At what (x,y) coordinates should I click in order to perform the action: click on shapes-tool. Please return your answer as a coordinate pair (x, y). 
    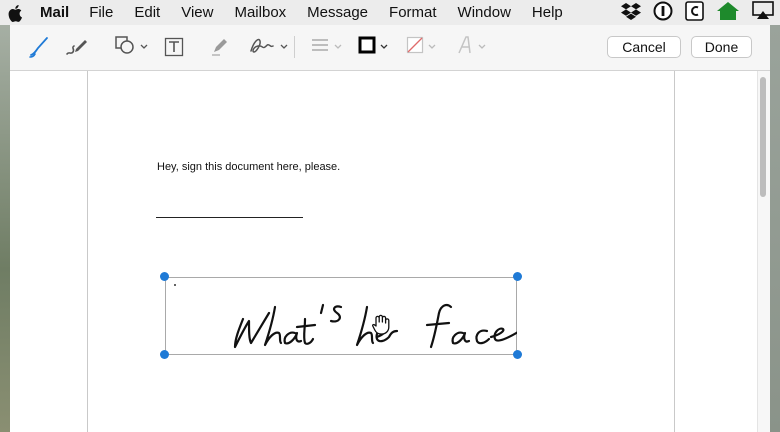
    Looking at the image, I should click on (131, 47).